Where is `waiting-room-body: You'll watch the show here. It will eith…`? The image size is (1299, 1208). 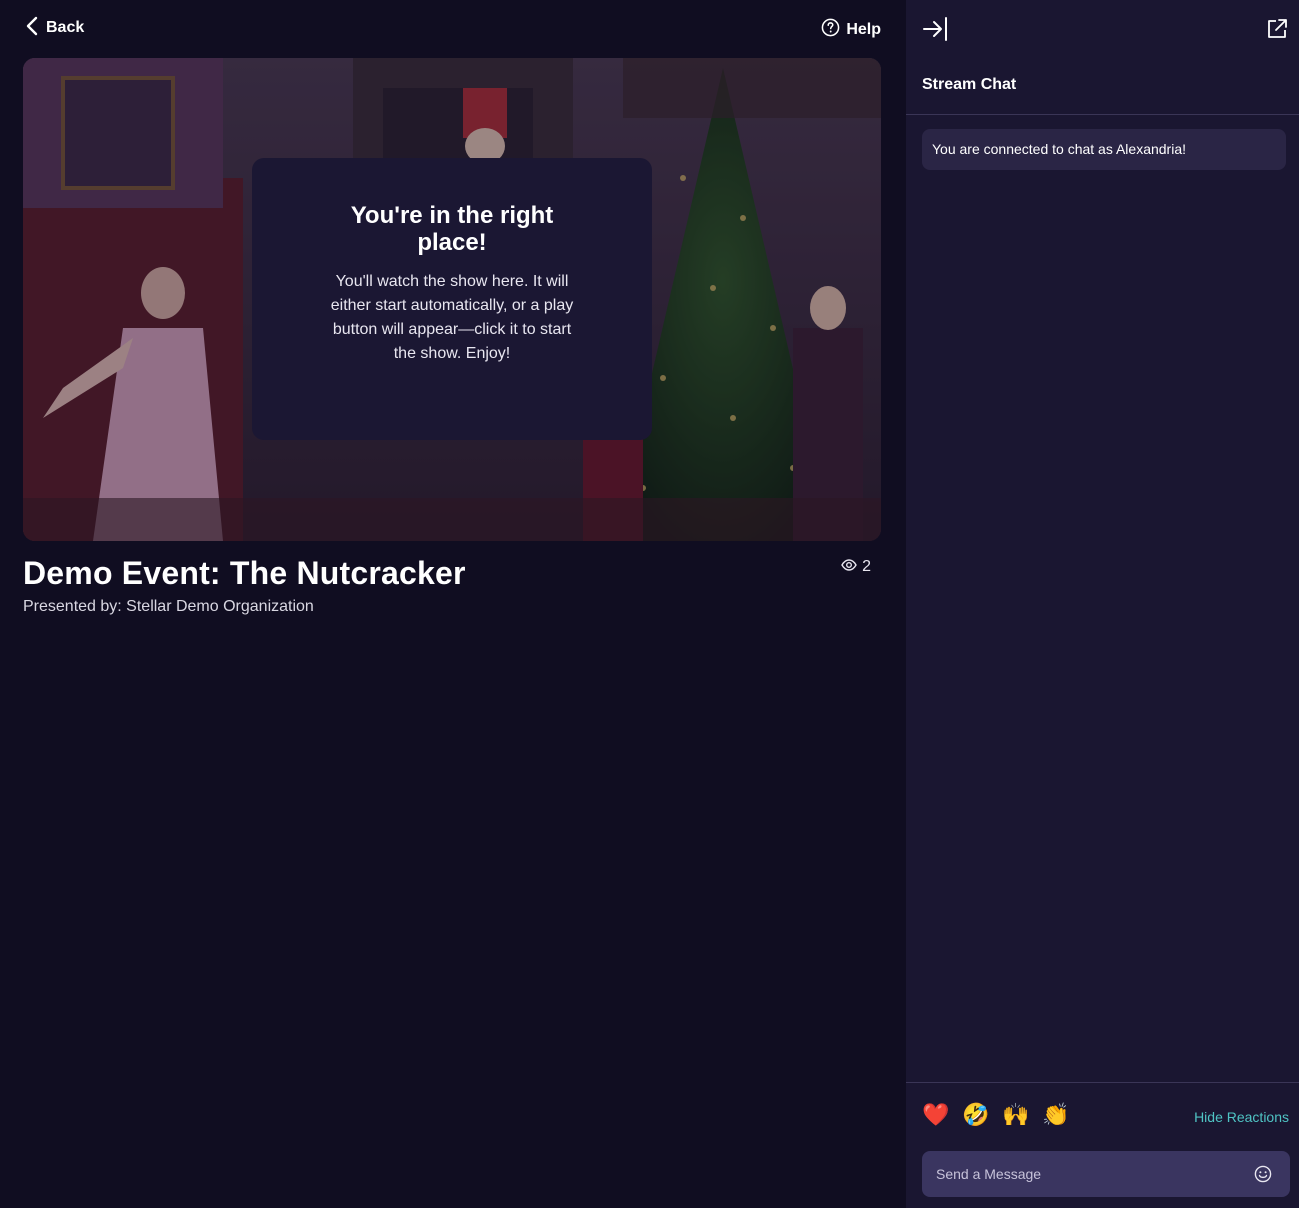
waiting-room-body: You'll watch the show here. It will eith… is located at coordinates (452, 317).